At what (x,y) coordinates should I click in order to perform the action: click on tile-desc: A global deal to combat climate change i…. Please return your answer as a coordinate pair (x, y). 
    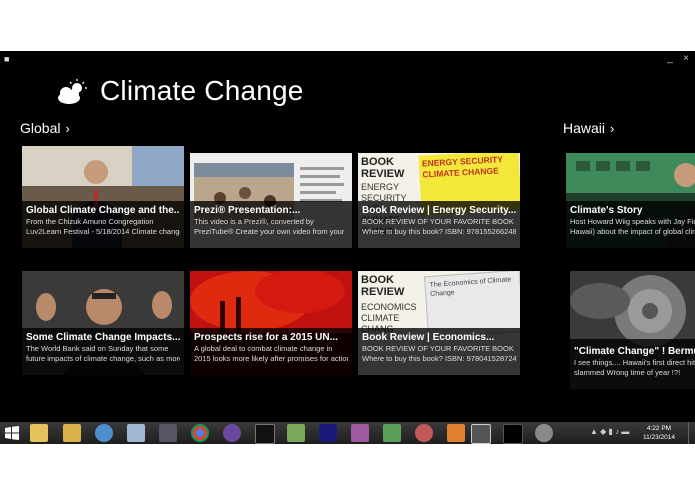
    Looking at the image, I should click on (263, 348).